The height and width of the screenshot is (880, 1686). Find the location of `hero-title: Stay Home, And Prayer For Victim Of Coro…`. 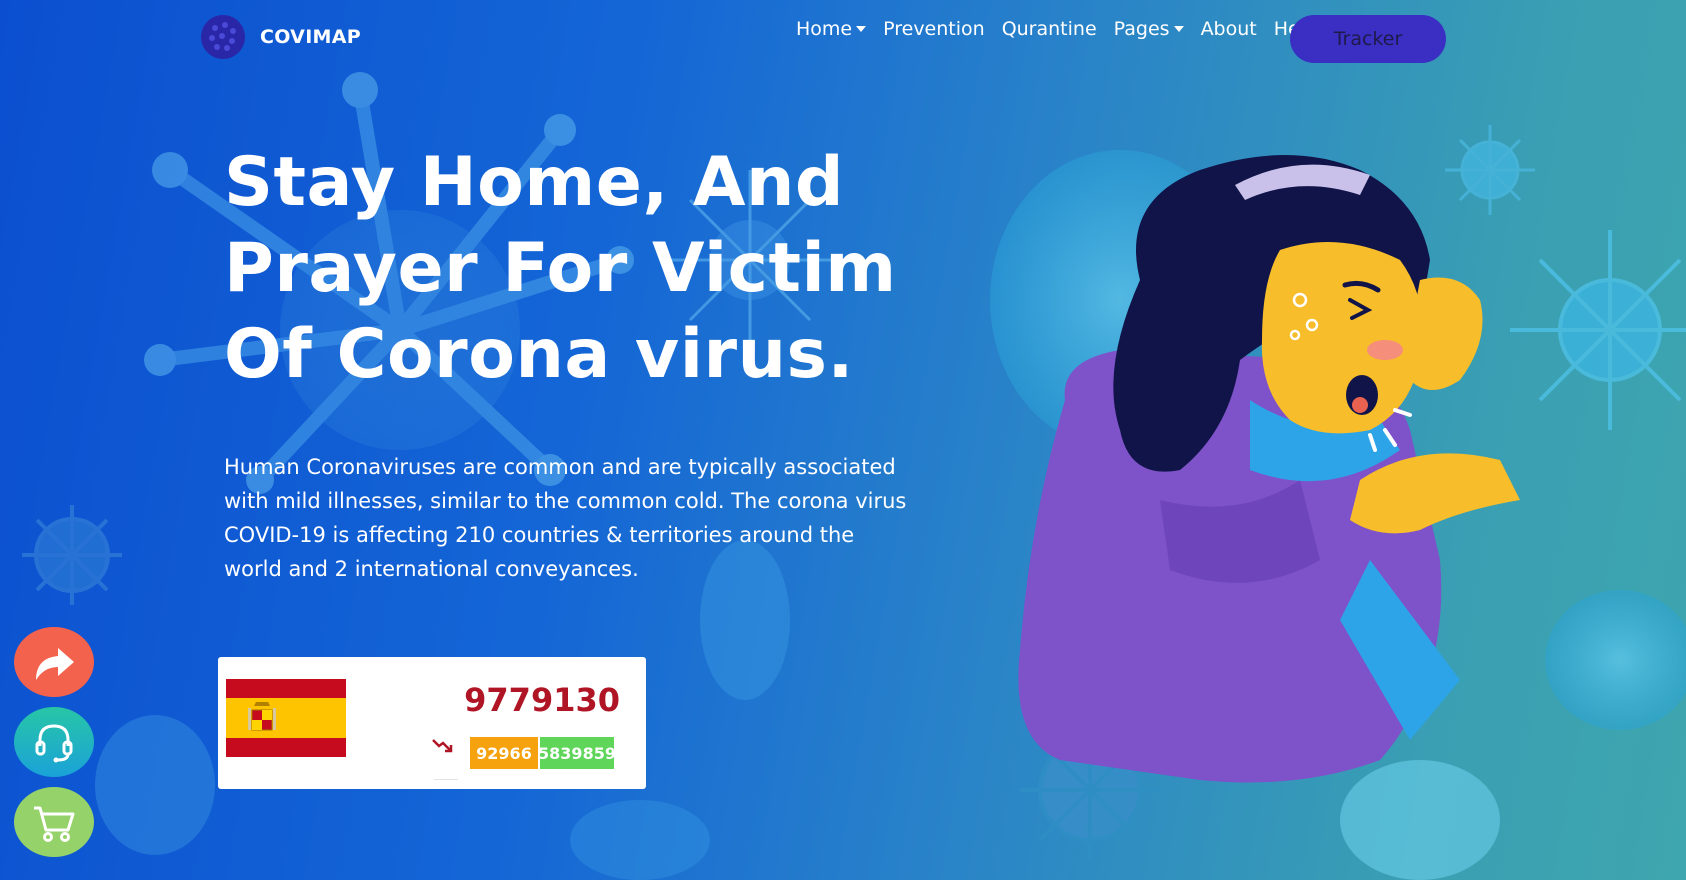

hero-title: Stay Home, And Prayer For Victim Of Coro… is located at coordinates (560, 268).